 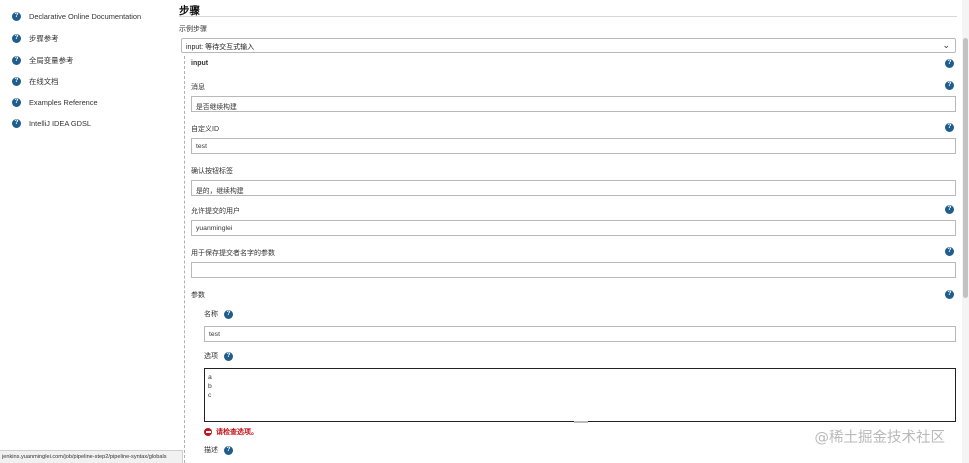 I want to click on scrollbar-thumb, so click(x=965, y=168).